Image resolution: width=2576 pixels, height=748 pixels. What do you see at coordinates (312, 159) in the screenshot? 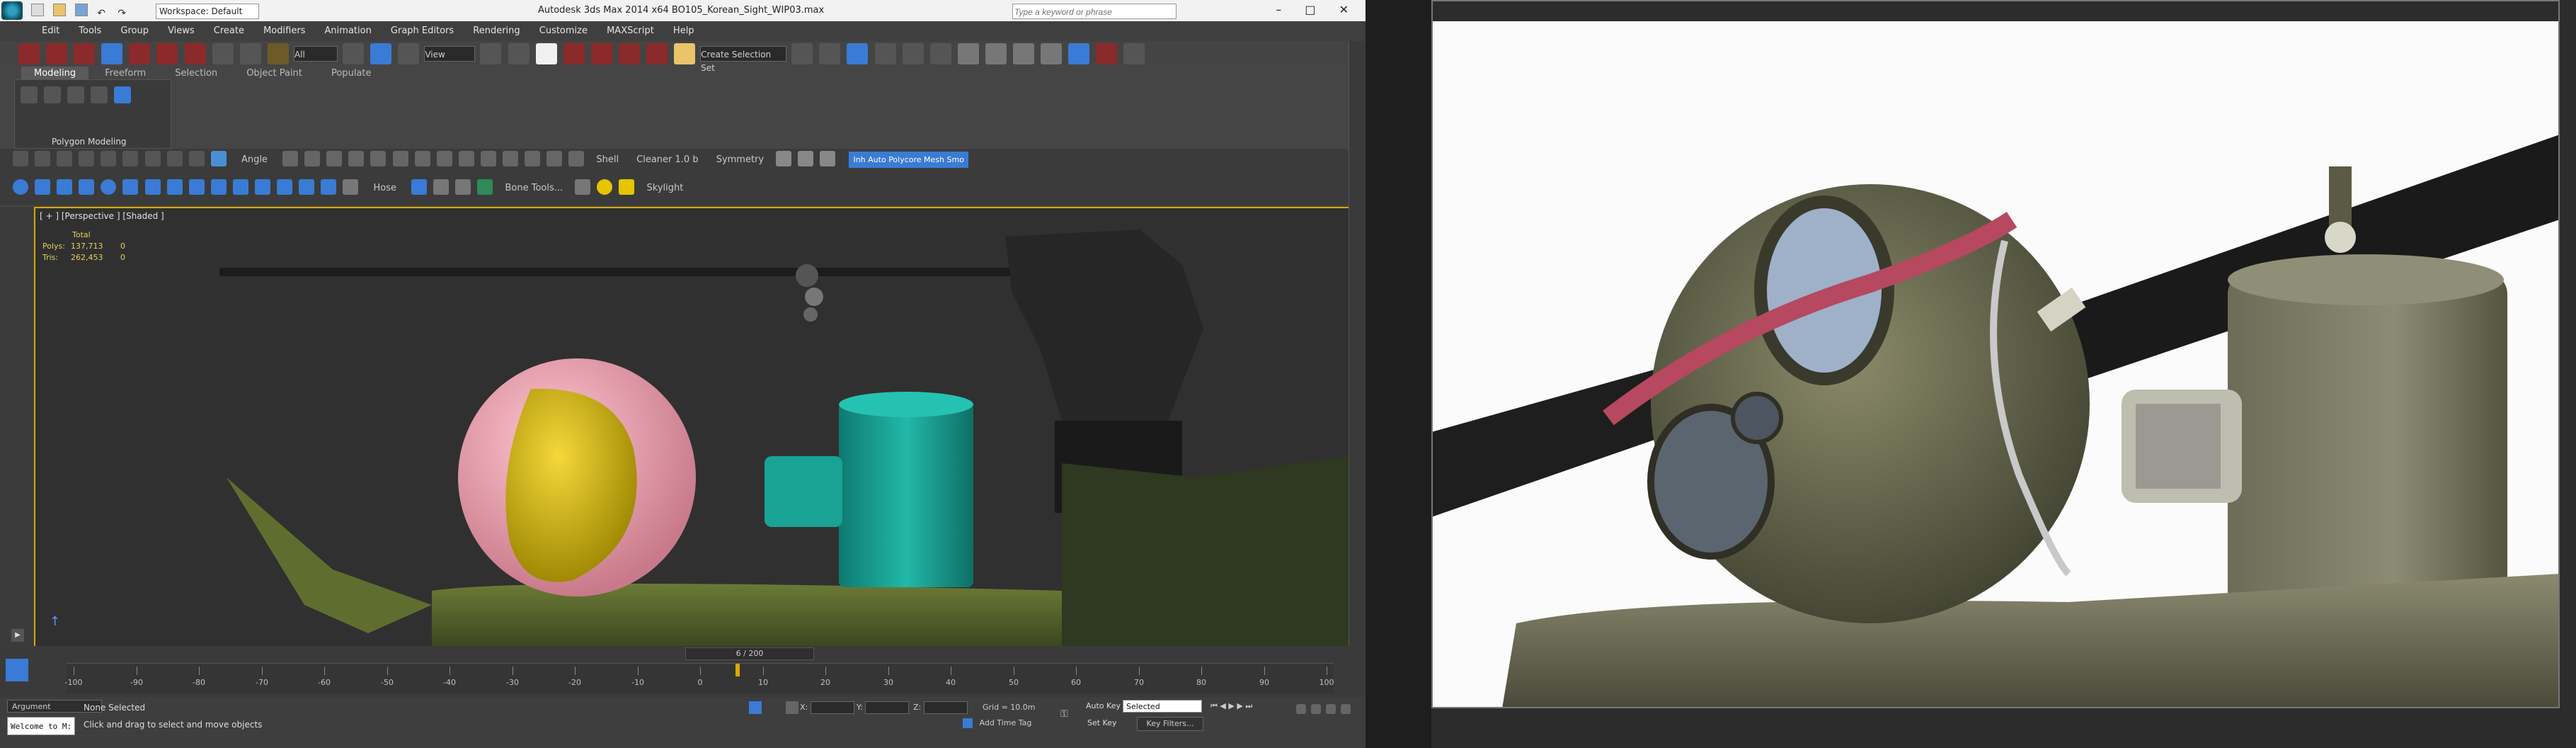
I see `bevel-icon` at bounding box center [312, 159].